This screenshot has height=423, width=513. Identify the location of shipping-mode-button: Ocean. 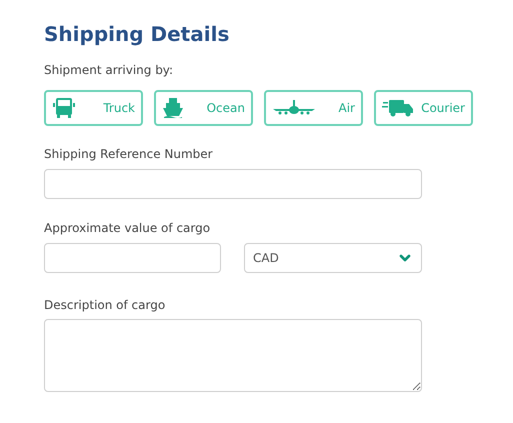
(203, 108).